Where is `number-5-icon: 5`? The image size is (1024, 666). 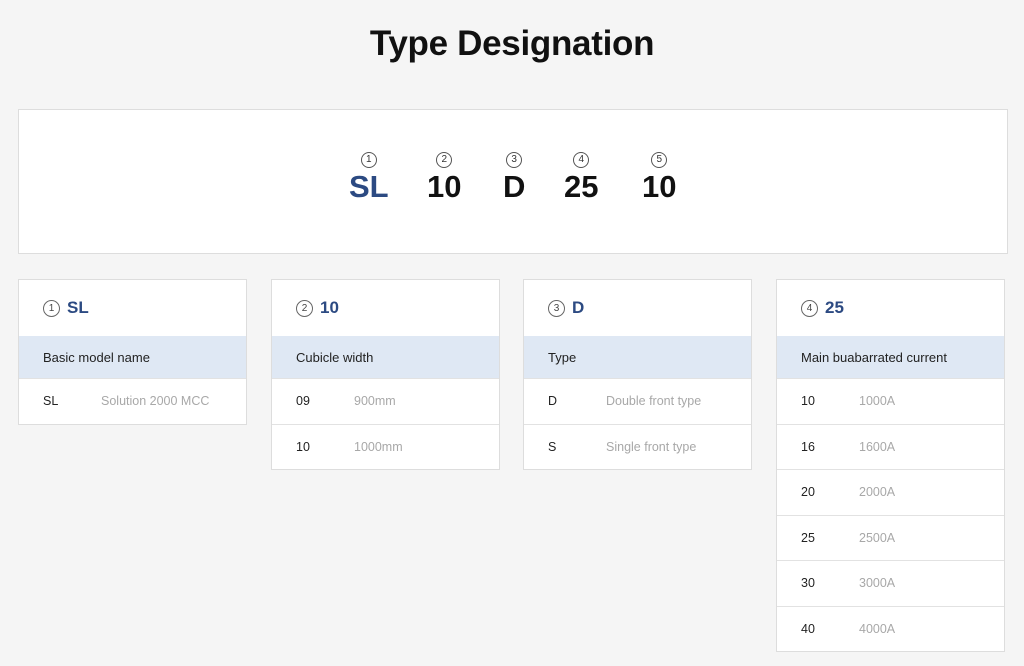 number-5-icon: 5 is located at coordinates (659, 160).